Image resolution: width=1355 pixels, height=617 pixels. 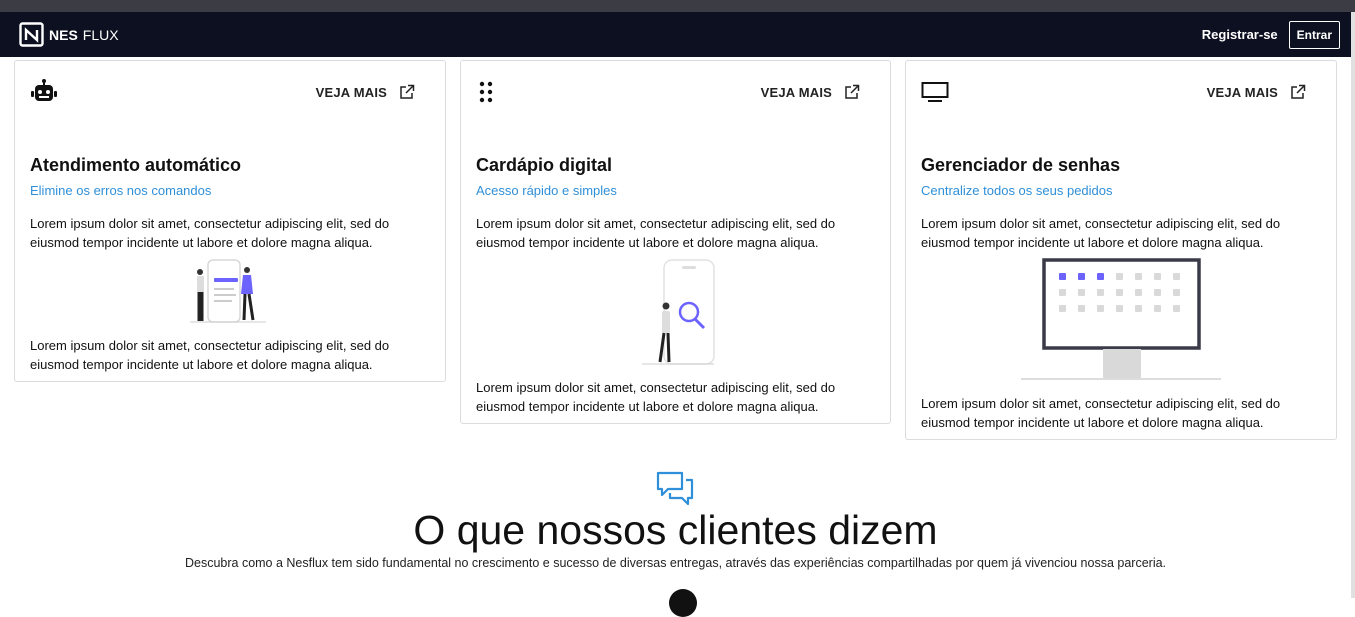 What do you see at coordinates (1240, 34) in the screenshot?
I see `register-link: Registrar-se` at bounding box center [1240, 34].